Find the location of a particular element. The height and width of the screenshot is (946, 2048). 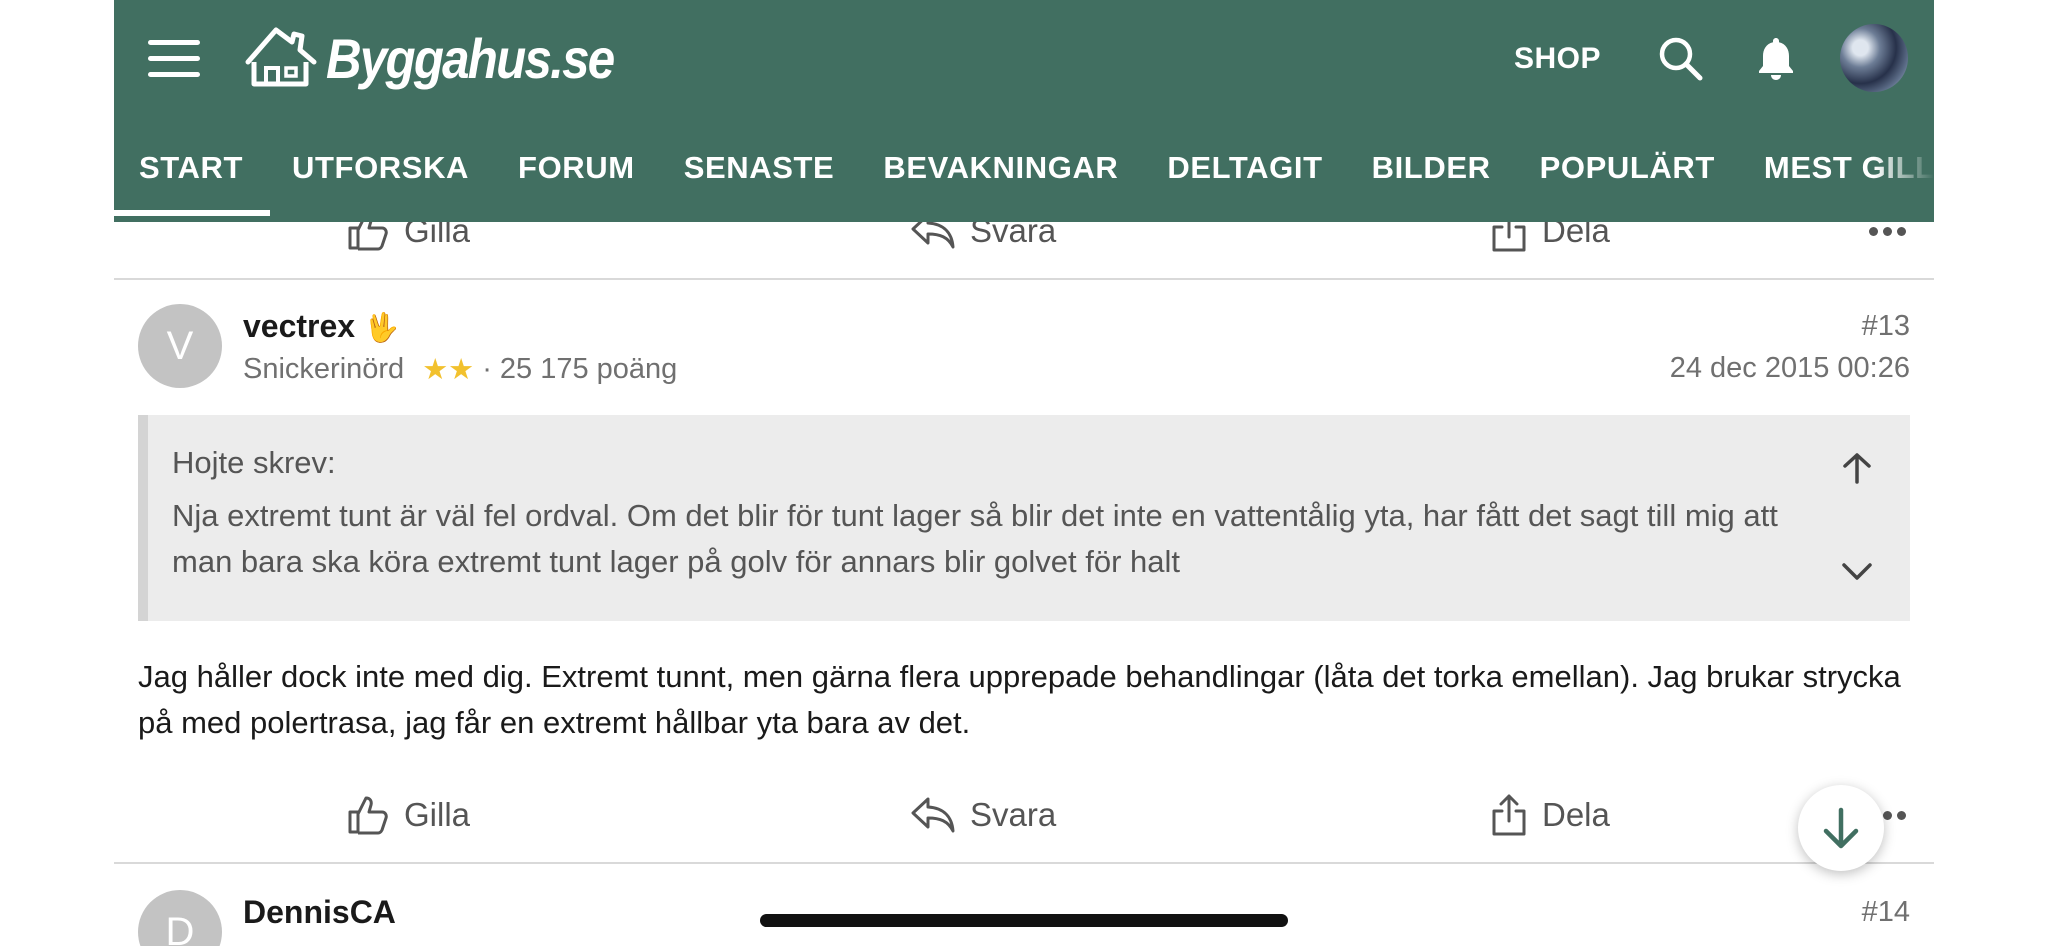

site-logo: Byggahus.se is located at coordinates (447, 58).